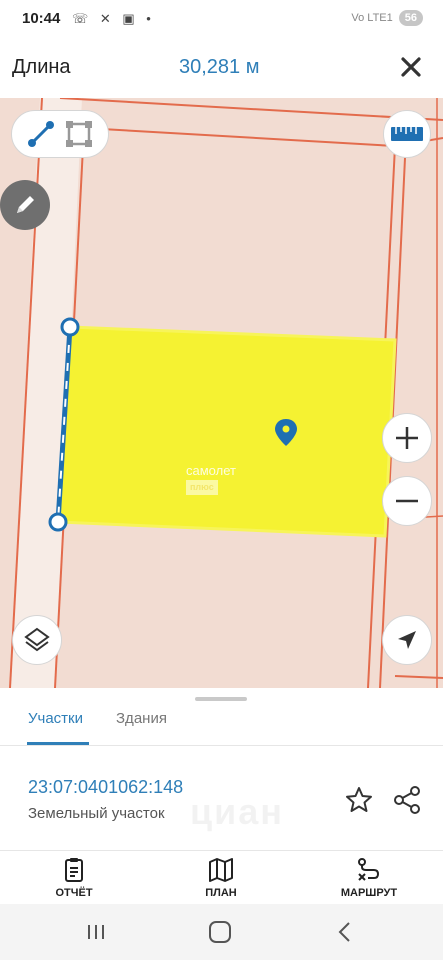 The image size is (443, 960). I want to click on zoom-in-button, so click(407, 438).